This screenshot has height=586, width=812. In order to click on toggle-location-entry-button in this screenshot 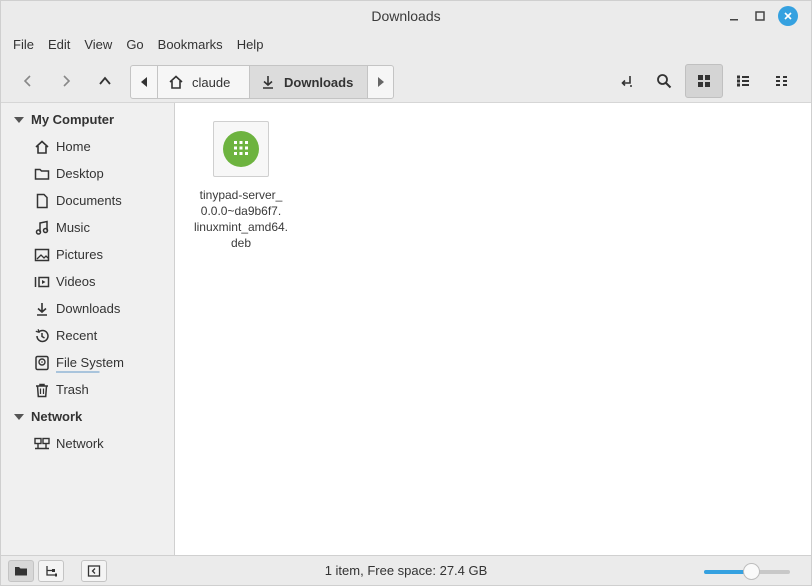, I will do `click(626, 81)`.